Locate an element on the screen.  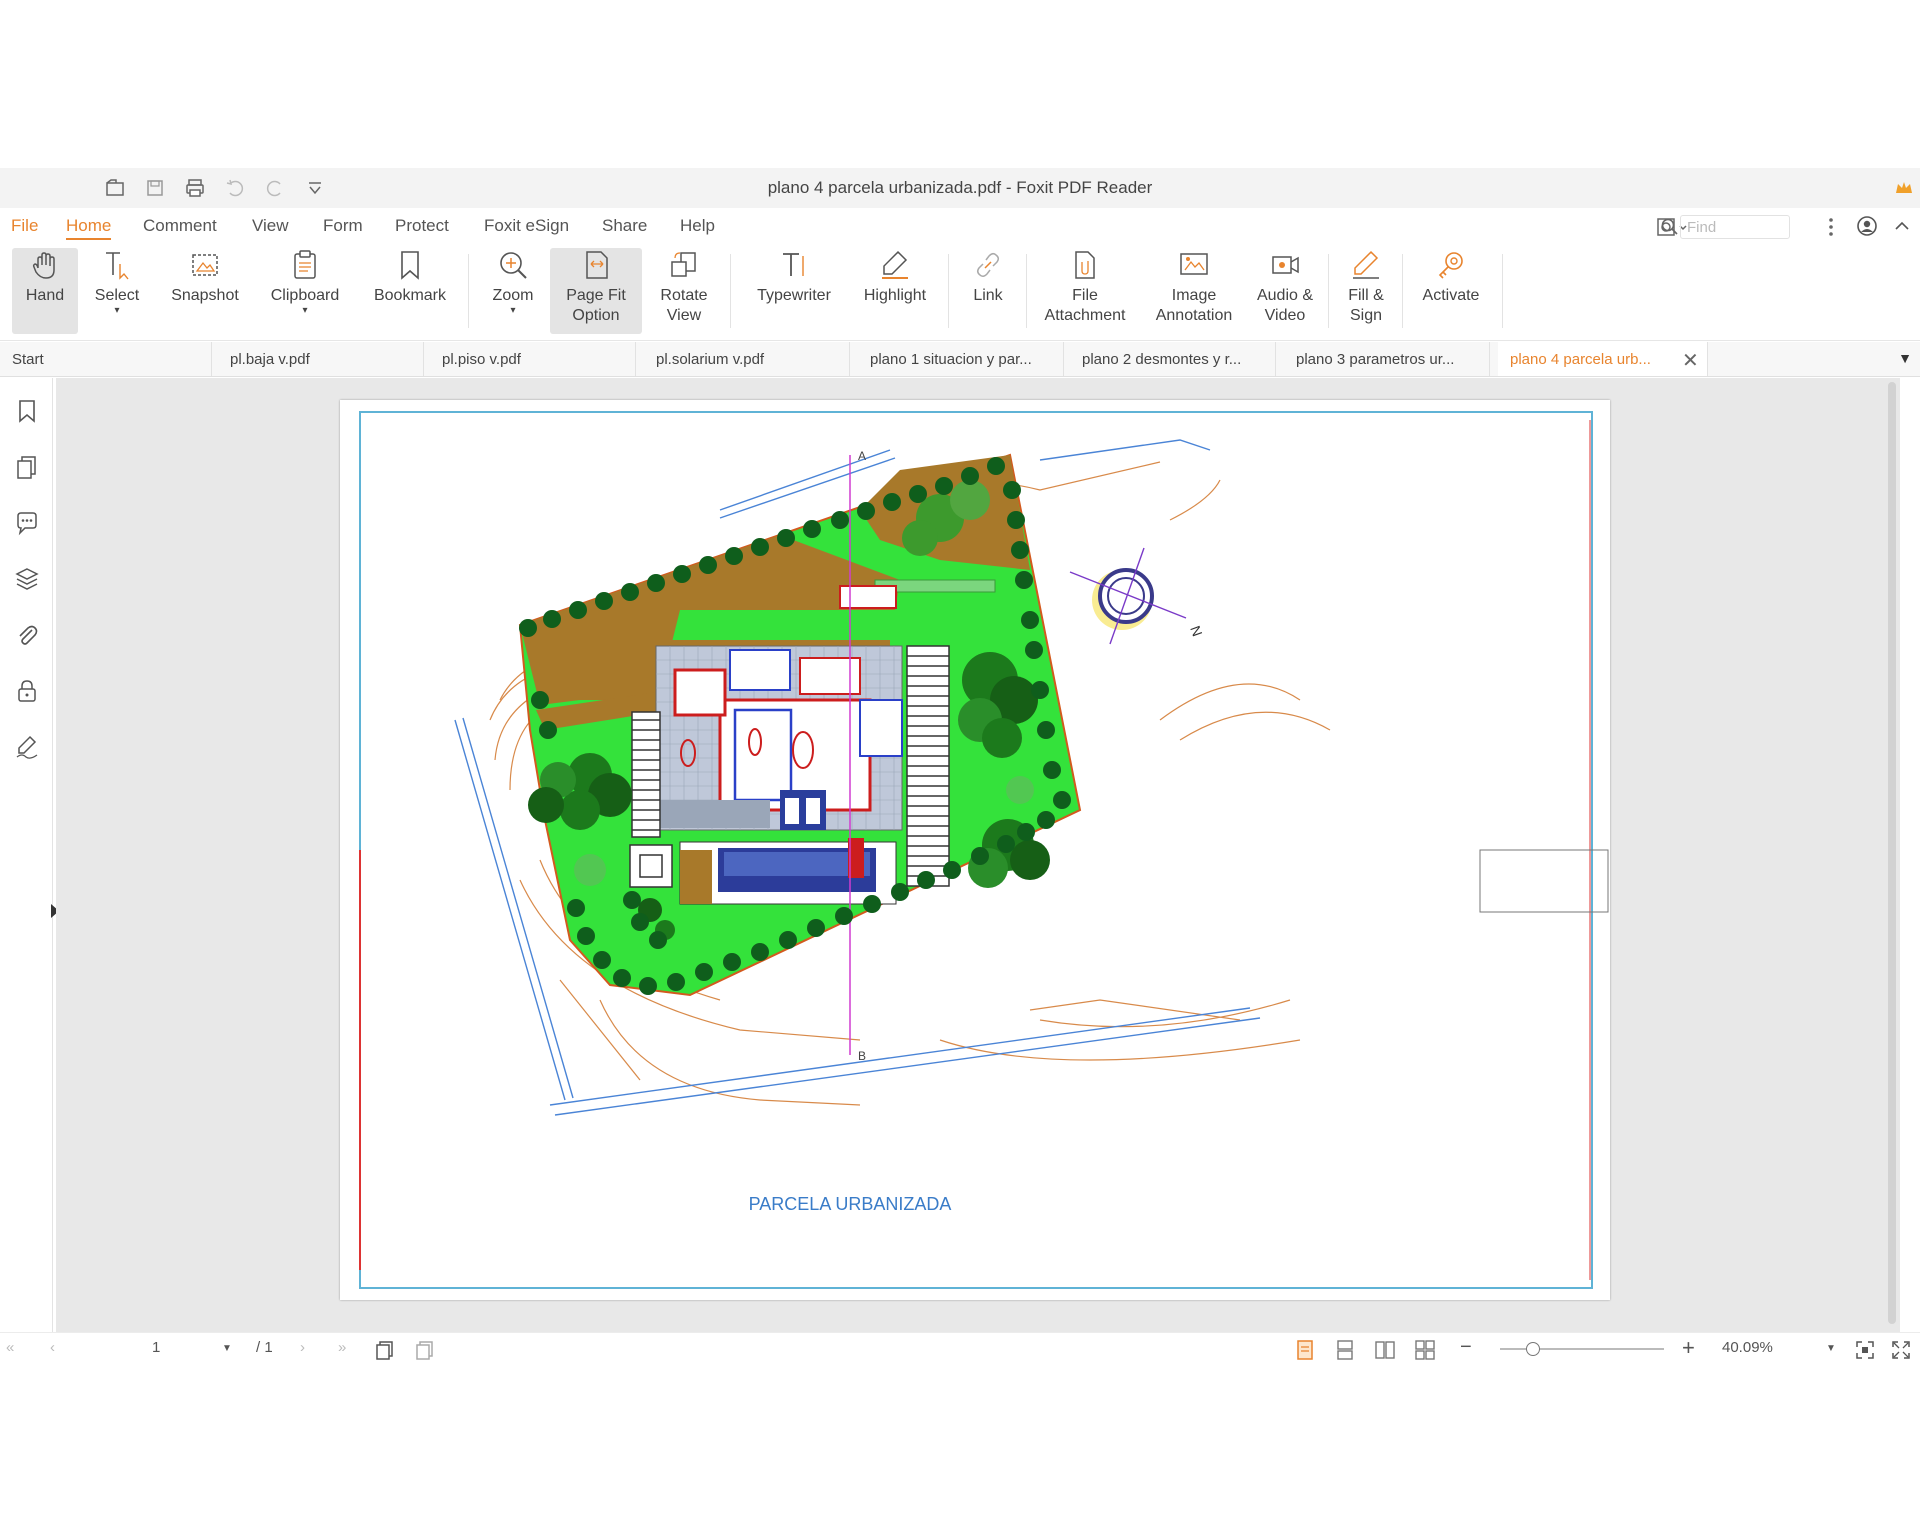
zoom-button: Zoom ▾ is located at coordinates (513, 291).